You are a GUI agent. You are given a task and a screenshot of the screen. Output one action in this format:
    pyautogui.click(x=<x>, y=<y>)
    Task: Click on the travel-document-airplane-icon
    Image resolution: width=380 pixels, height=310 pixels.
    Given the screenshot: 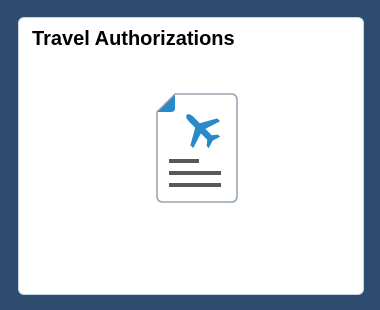 What is the action you would take?
    pyautogui.click(x=197, y=148)
    